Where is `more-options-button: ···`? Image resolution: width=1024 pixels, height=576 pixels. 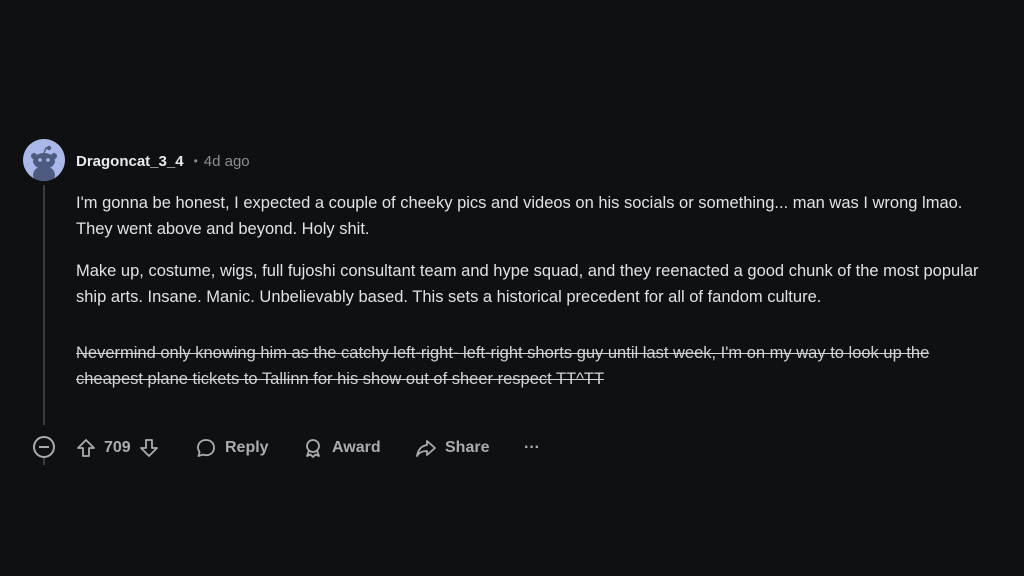 more-options-button: ··· is located at coordinates (532, 448).